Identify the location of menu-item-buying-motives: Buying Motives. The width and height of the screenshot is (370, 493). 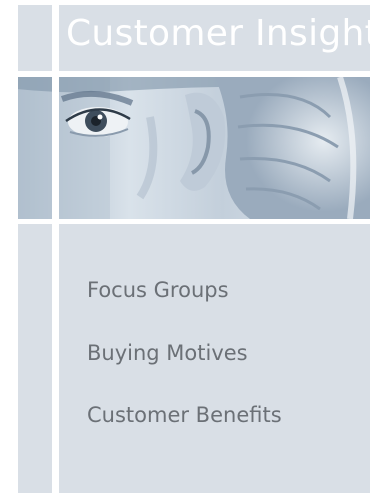
(167, 353).